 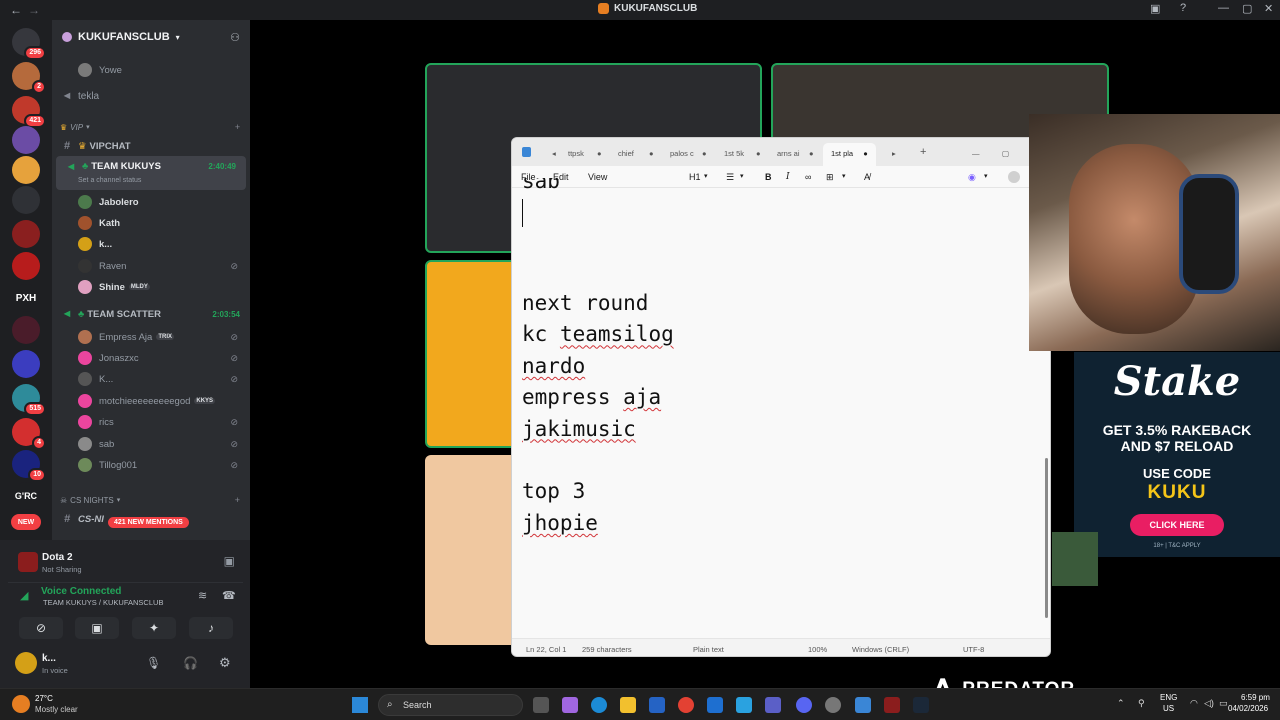 What do you see at coordinates (1248, 708) in the screenshot?
I see `clock-date: 04/02/2026` at bounding box center [1248, 708].